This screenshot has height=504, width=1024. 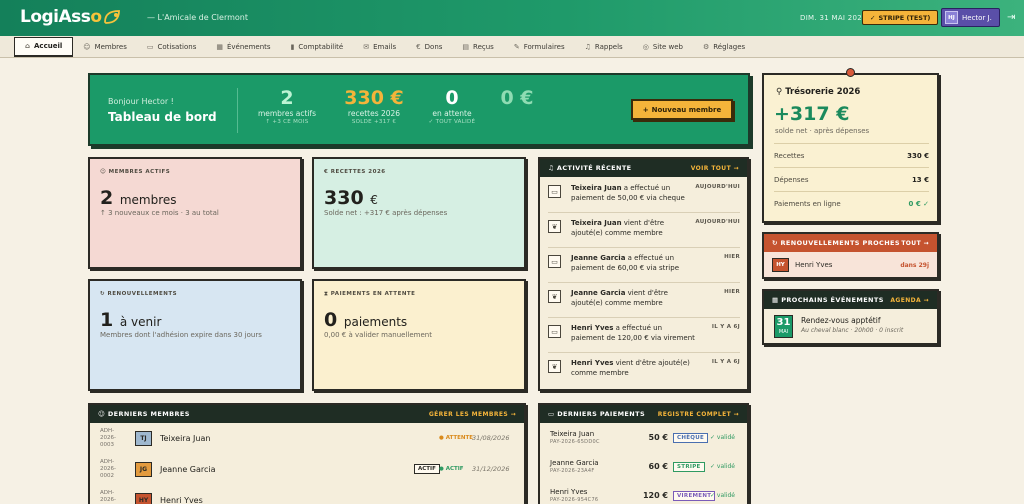 I want to click on kpi-value: 0 €, so click(x=517, y=98).